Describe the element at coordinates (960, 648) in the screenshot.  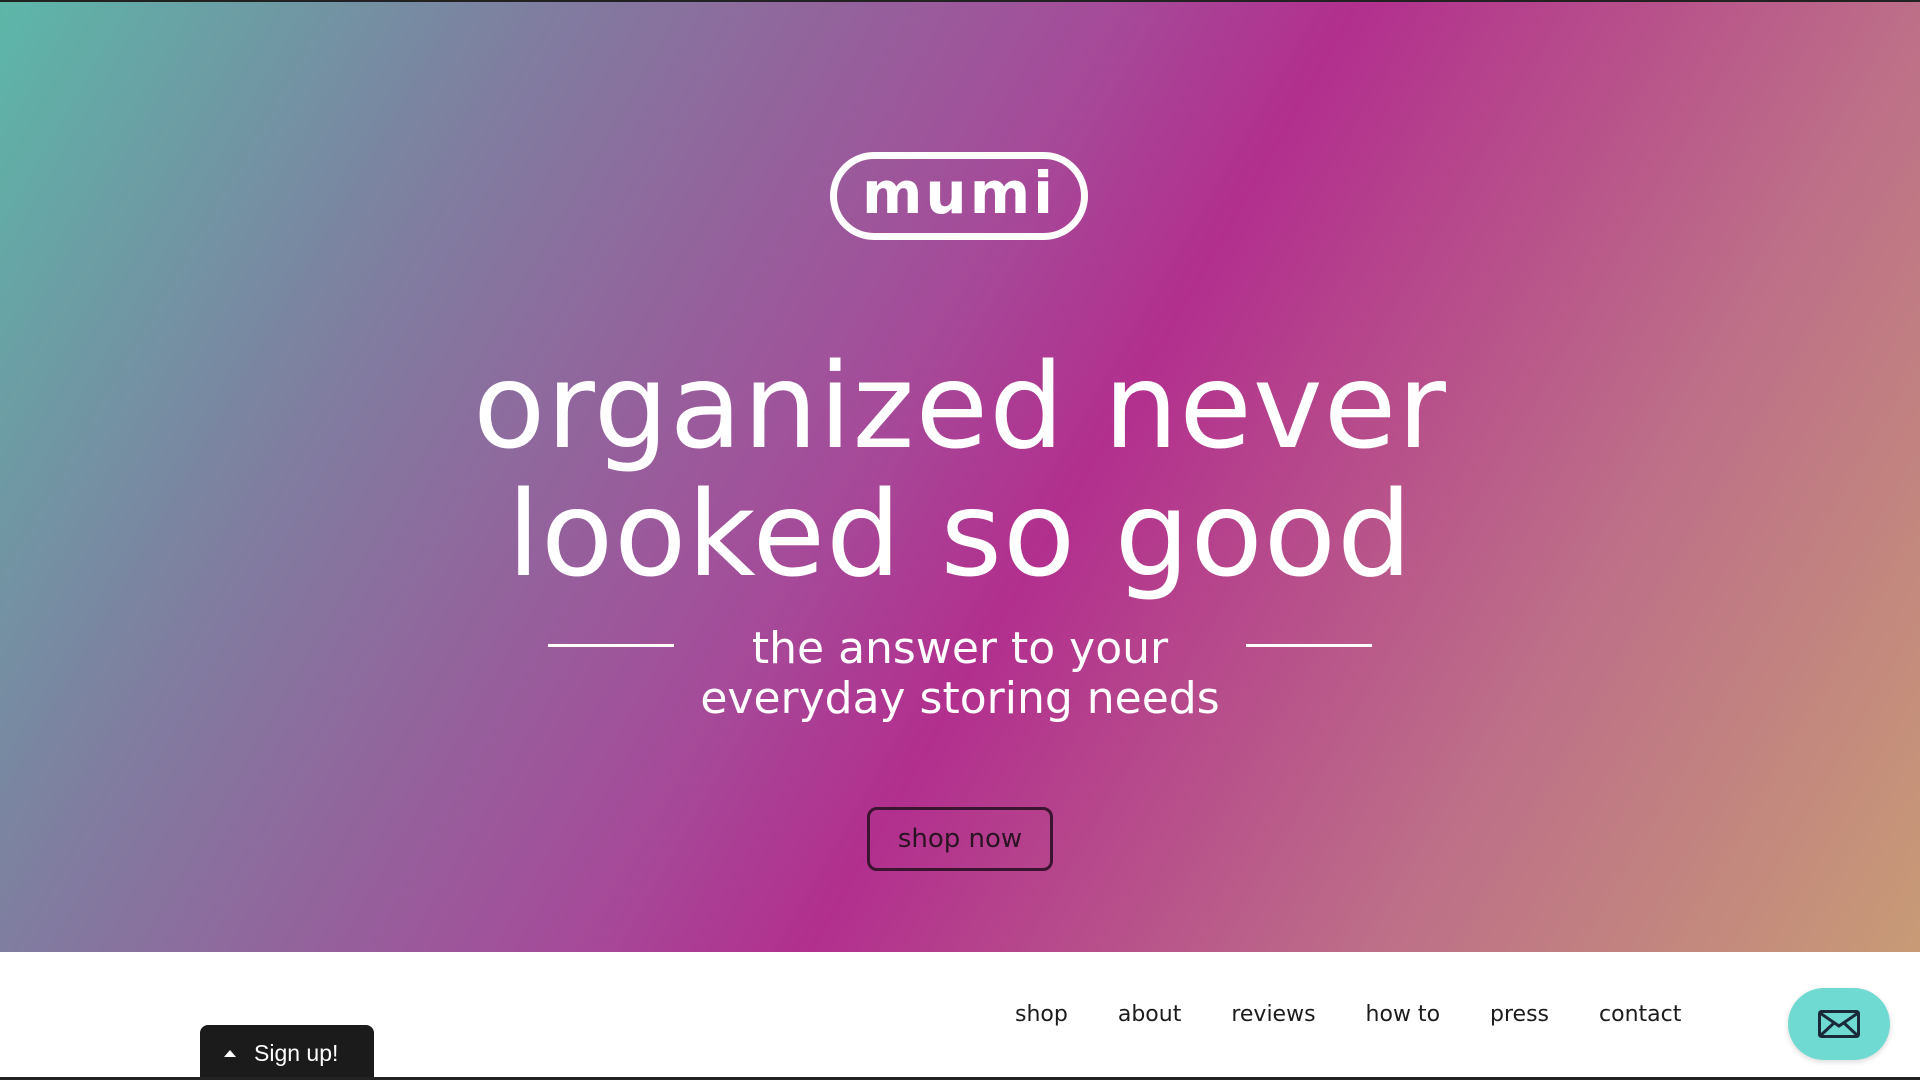
I see `subtitle-line-1: the answer to your` at that location.